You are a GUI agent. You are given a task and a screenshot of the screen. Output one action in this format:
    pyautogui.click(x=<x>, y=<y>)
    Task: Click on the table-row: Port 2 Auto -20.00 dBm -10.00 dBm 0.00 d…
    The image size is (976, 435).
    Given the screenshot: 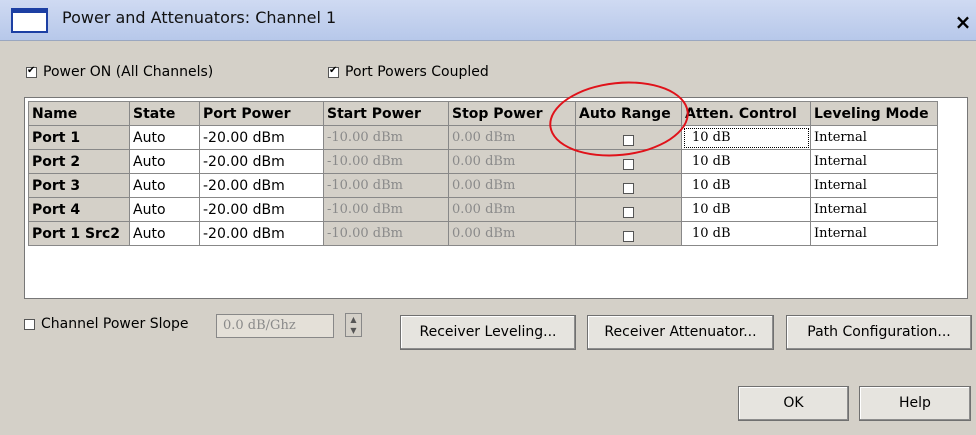 What is the action you would take?
    pyautogui.click(x=483, y=161)
    